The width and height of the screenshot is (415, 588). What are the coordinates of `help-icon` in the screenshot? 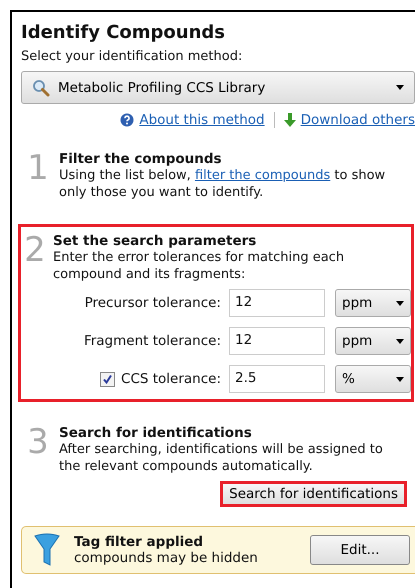 It's located at (127, 120).